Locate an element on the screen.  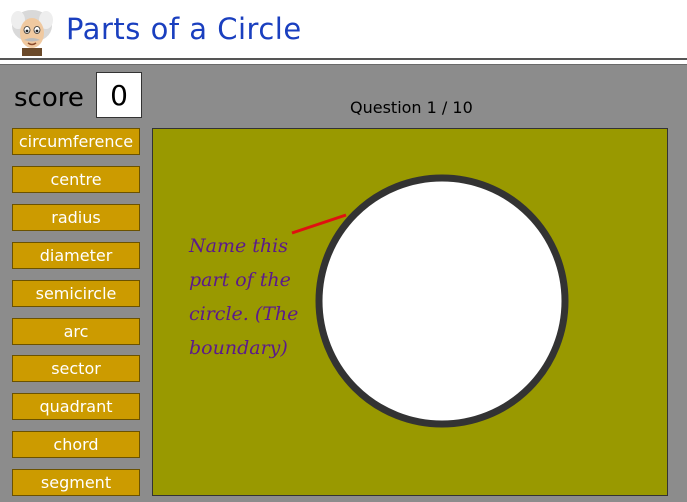
answer-button-quadrant: quadrant is located at coordinates (76, 406).